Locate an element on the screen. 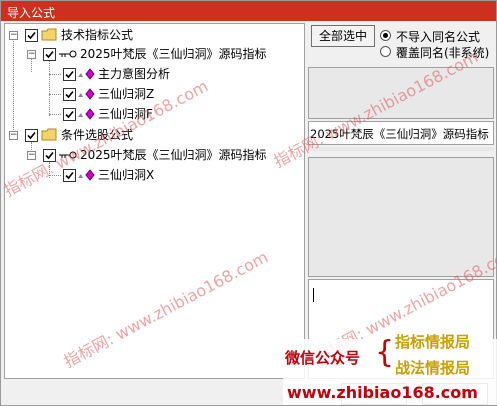 This screenshot has height=406, width=497. brace-icon: { is located at coordinates (385, 352).